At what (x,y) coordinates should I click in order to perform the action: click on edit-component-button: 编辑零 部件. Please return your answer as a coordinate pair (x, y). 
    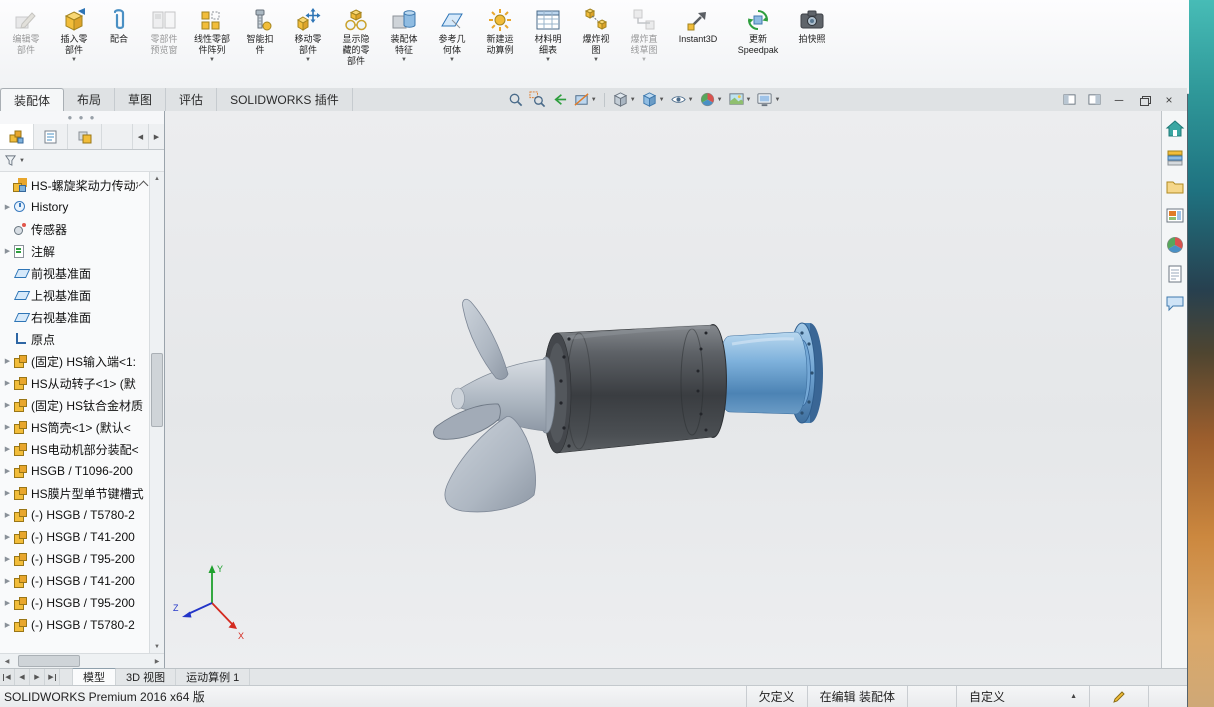
    Looking at the image, I should click on (26, 31).